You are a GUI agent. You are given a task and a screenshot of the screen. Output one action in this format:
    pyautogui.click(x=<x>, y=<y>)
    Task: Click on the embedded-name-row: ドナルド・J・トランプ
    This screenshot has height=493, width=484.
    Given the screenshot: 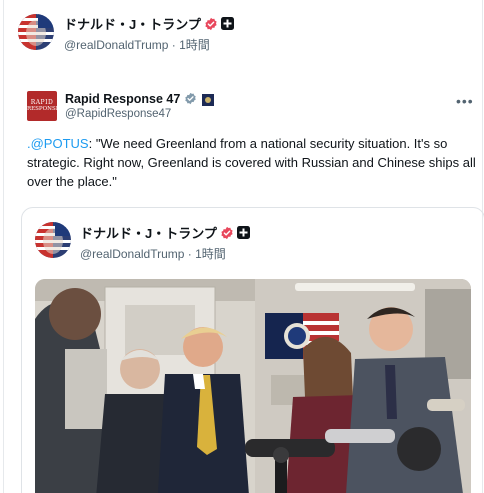 What is the action you would take?
    pyautogui.click(x=165, y=232)
    